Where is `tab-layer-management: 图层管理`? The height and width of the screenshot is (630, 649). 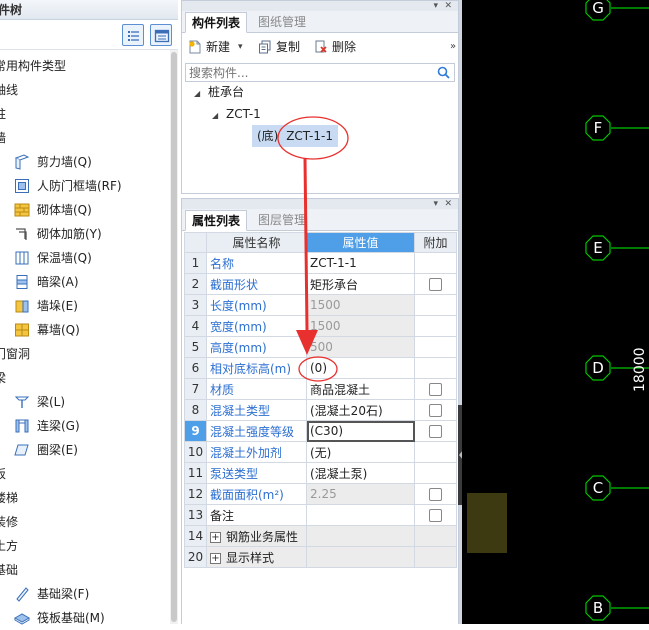
tab-layer-management: 图层管理 is located at coordinates (282, 220).